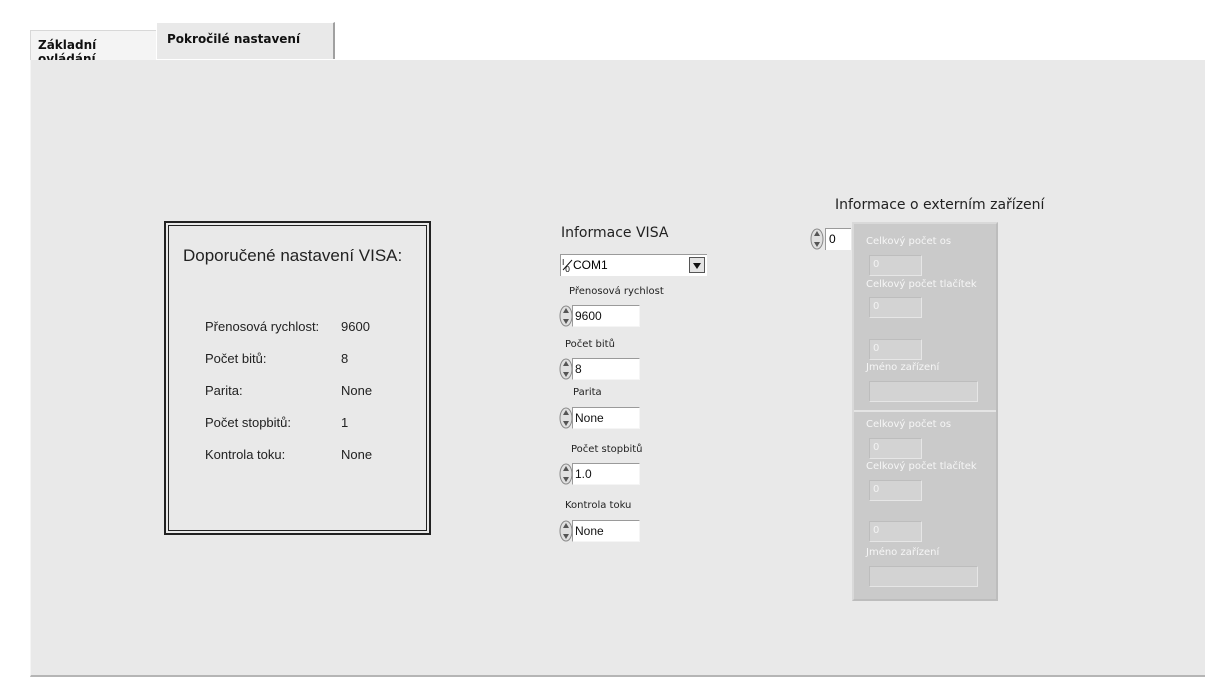 This screenshot has height=679, width=1205. Describe the element at coordinates (615, 233) in the screenshot. I see `visa-info-title: Informace VISA` at that location.